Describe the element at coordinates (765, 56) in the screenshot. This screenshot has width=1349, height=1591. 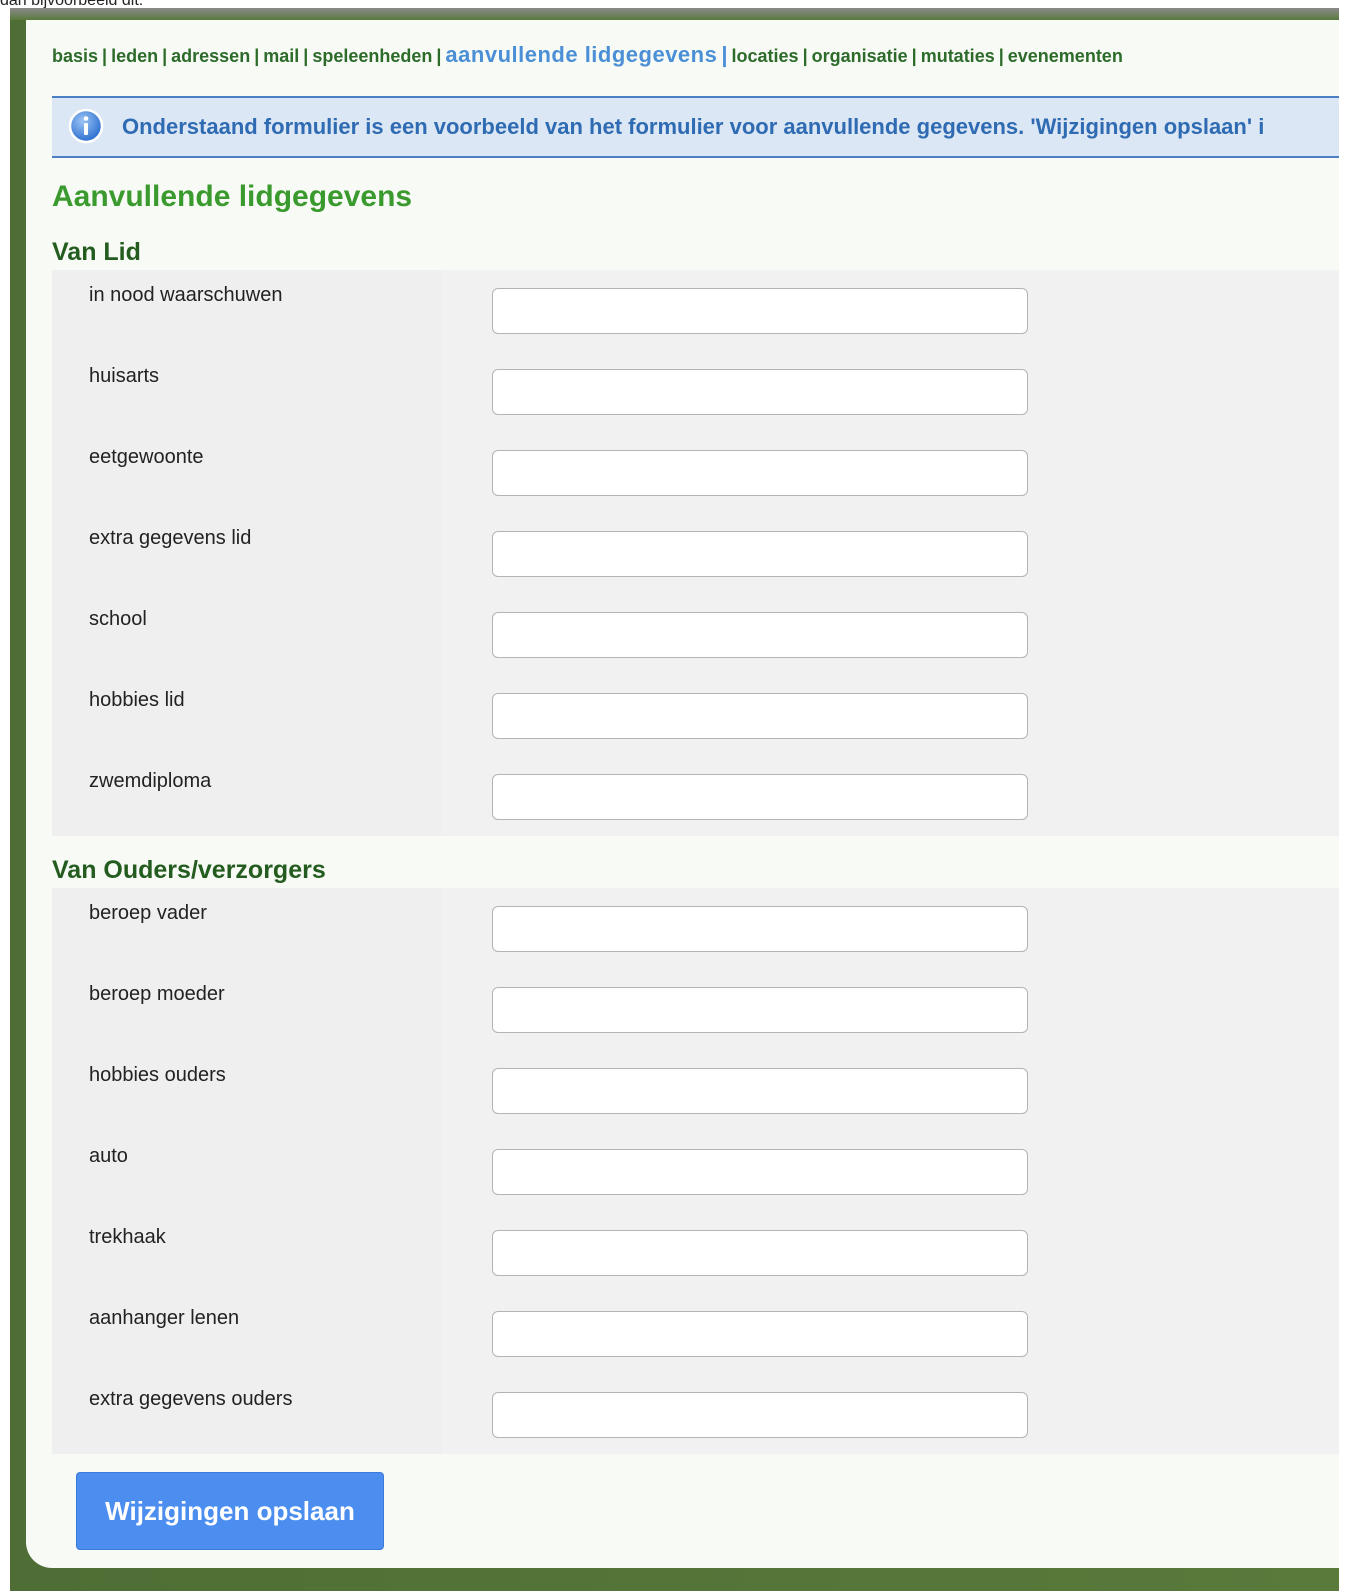
I see `nav-locaties: locaties` at that location.